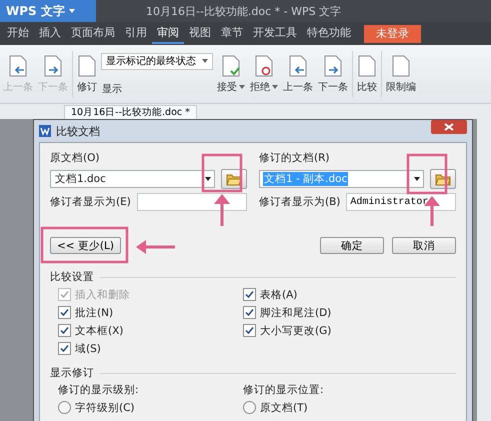 The height and width of the screenshot is (421, 491). I want to click on show-button: 显示, so click(112, 89).